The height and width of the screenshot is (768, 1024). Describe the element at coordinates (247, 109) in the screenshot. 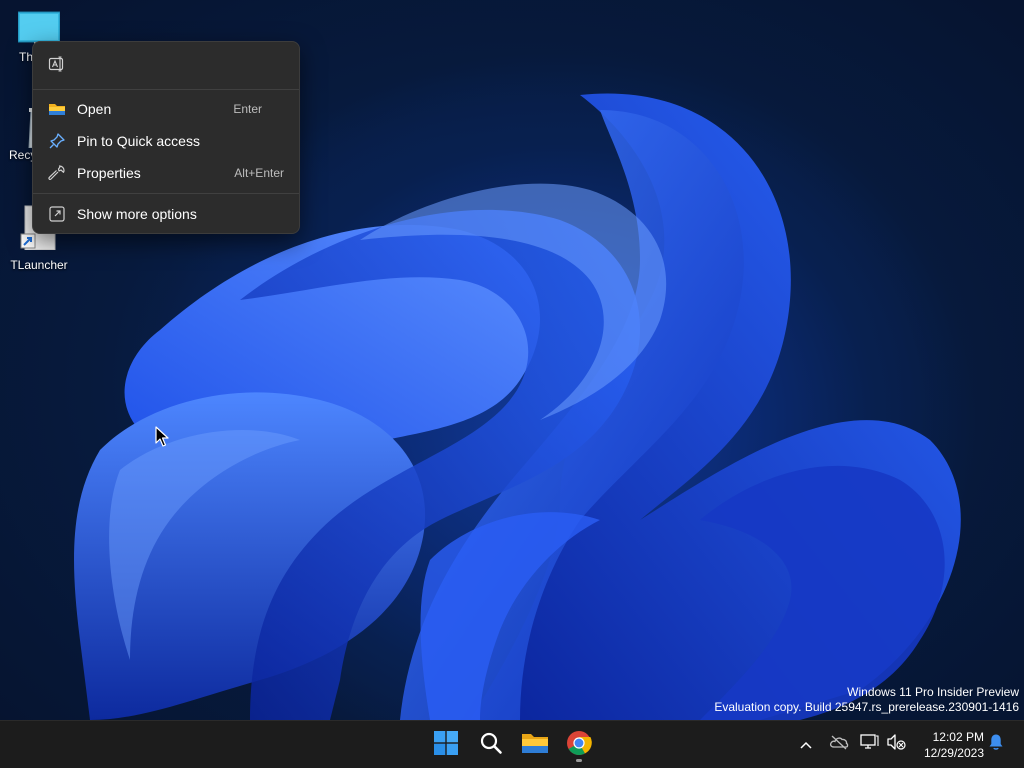

I see `menu-item-shortcut: Enter` at that location.